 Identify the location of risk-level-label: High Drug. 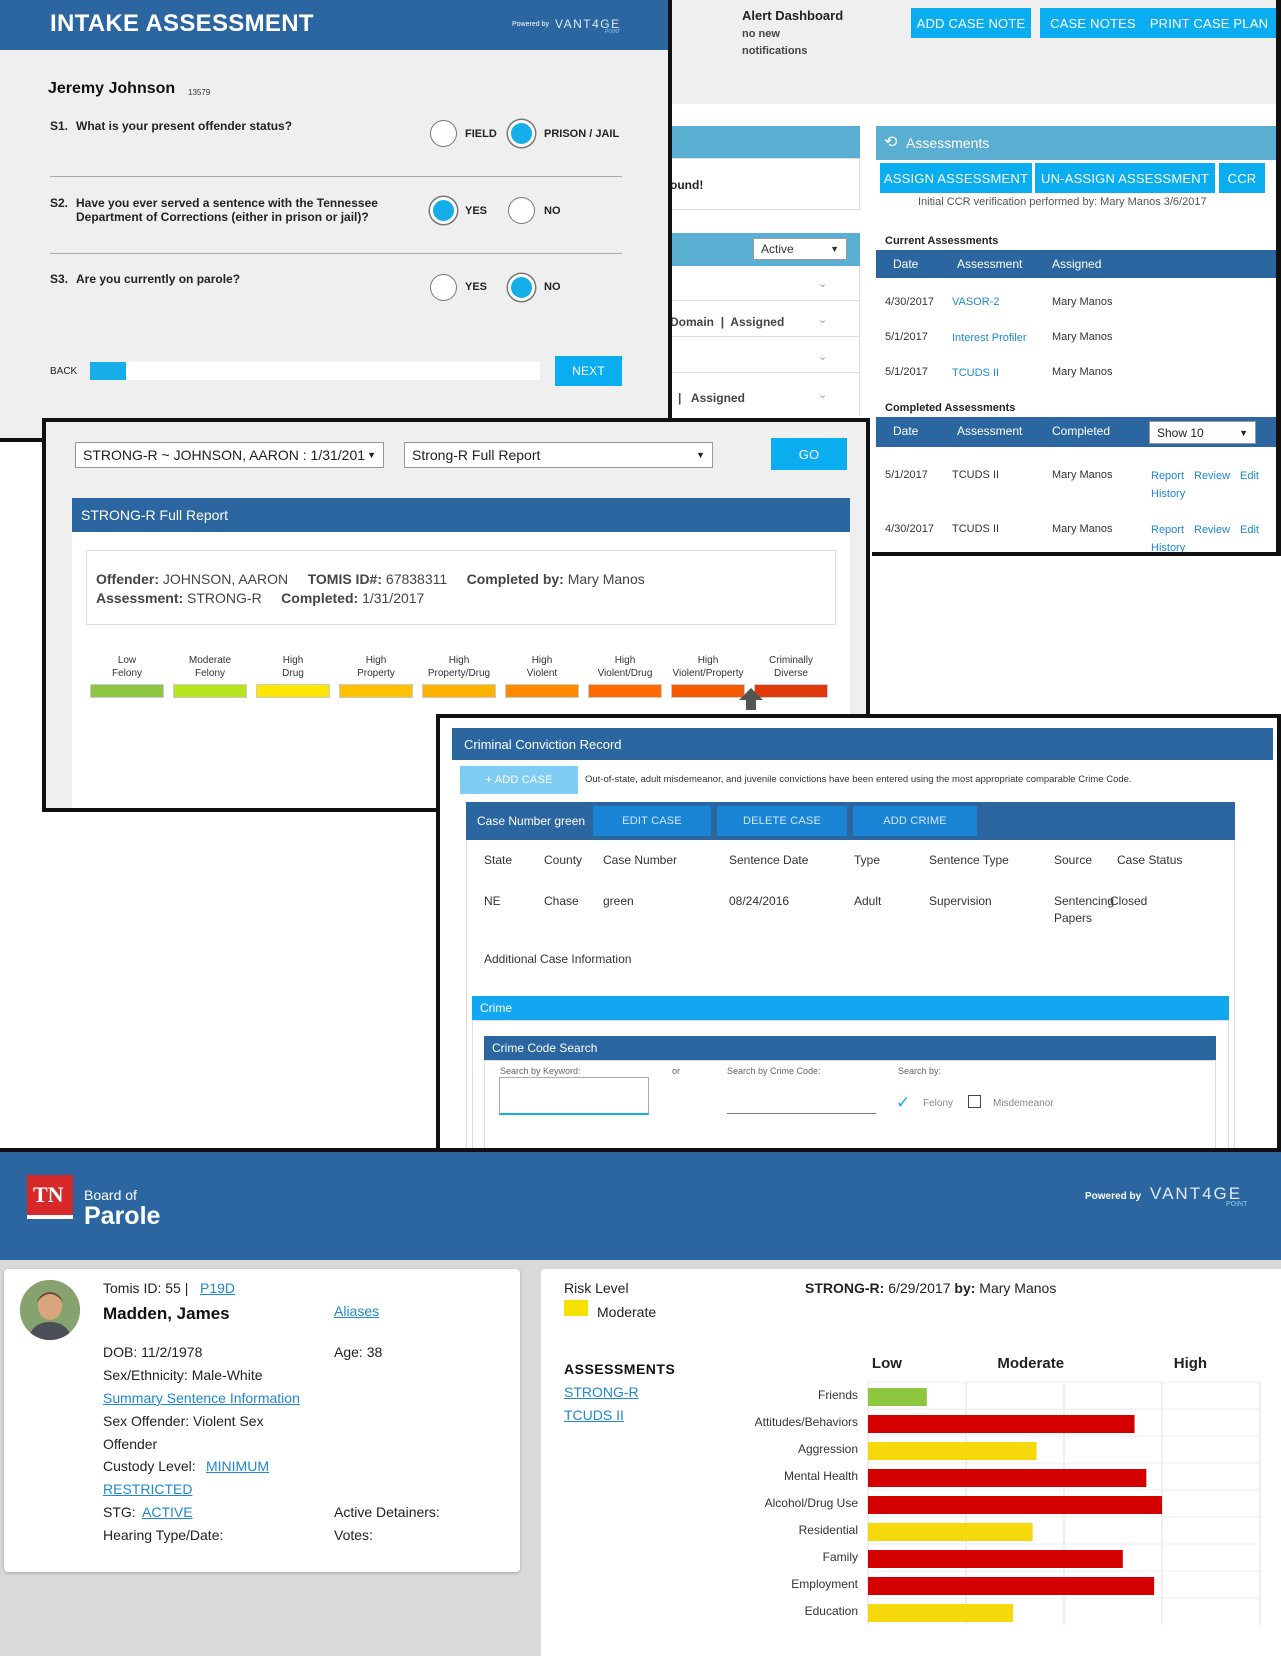
(293, 667).